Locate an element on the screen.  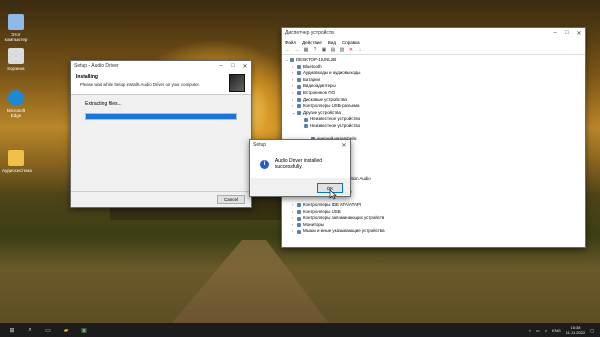
tree-row: › Дисковые устройства is located at coordinates (433, 100).